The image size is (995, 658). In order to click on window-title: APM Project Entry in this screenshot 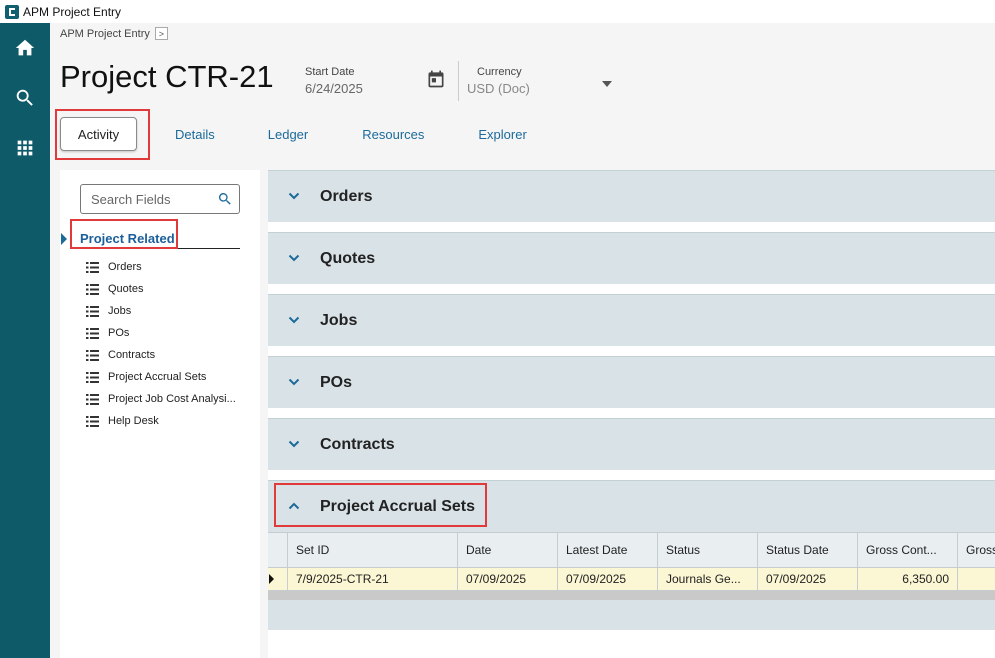, I will do `click(72, 11)`.